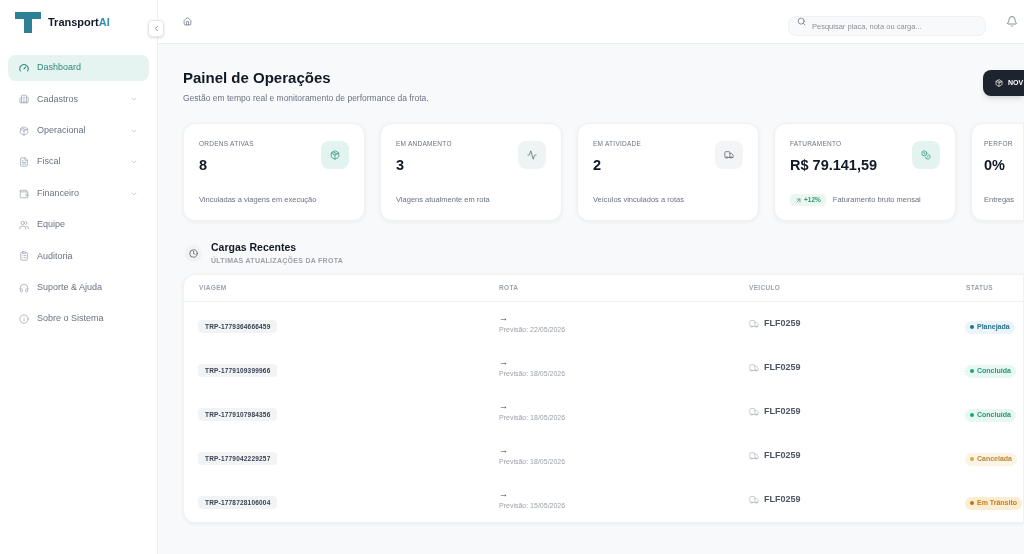 The image size is (1024, 554). Describe the element at coordinates (598, 165) in the screenshot. I see `stat-value: 2` at that location.